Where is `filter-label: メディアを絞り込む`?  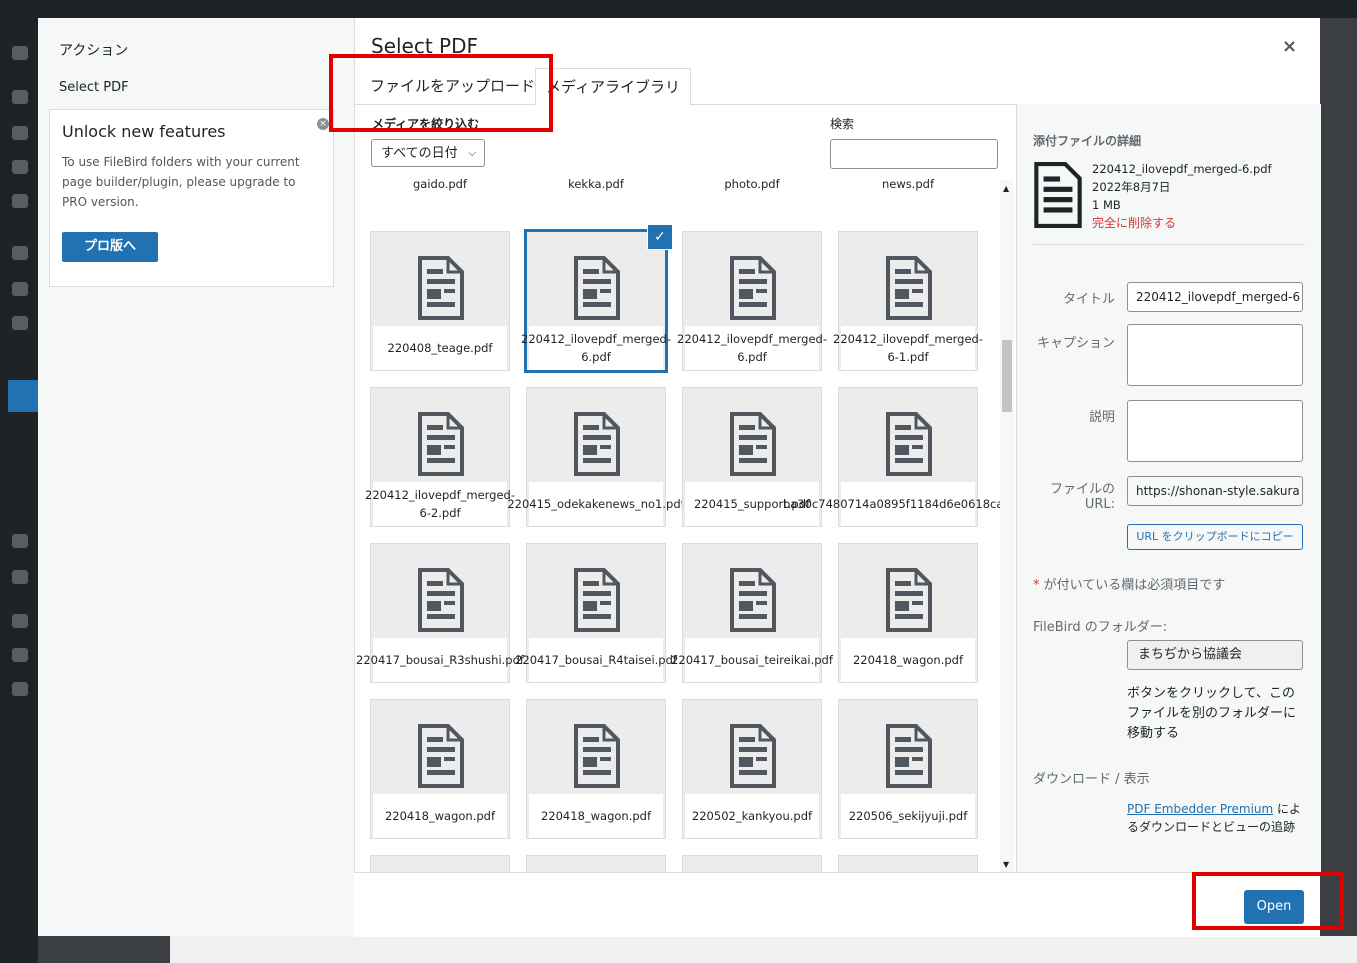 filter-label: メディアを絞り込む is located at coordinates (426, 124).